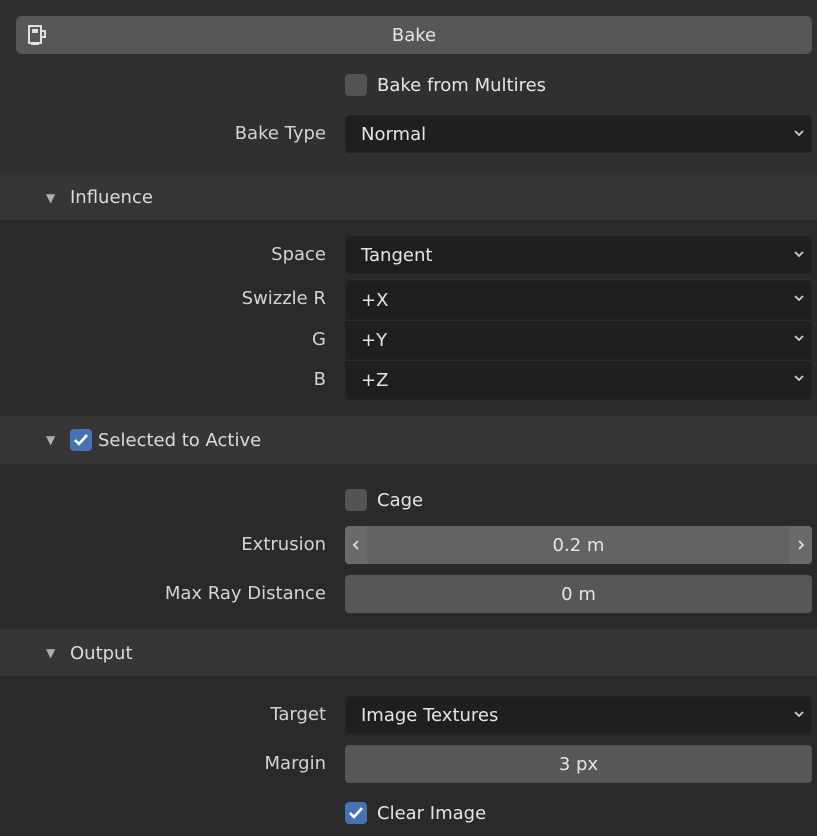 Image resolution: width=817 pixels, height=836 pixels. I want to click on max-ray-distance-field: 0 m, so click(578, 594).